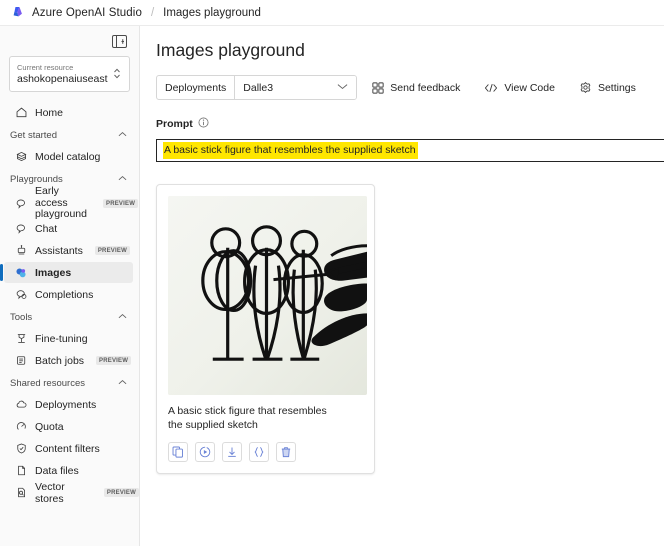  I want to click on sidebar-item-label: Model catalog, so click(68, 156).